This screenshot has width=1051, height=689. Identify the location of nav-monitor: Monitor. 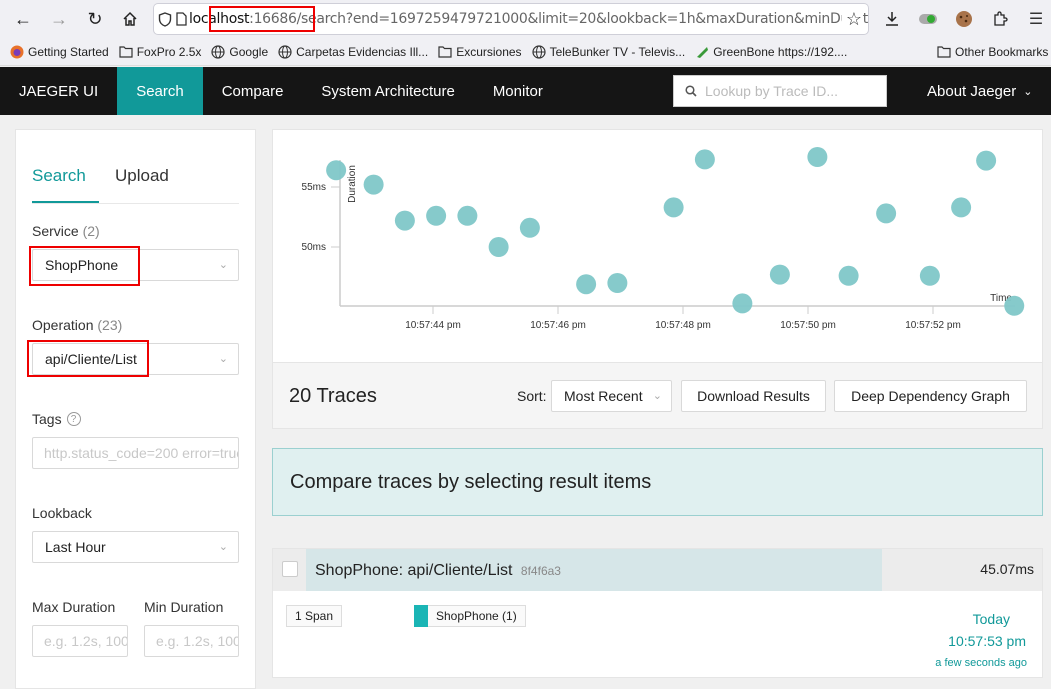
(518, 91).